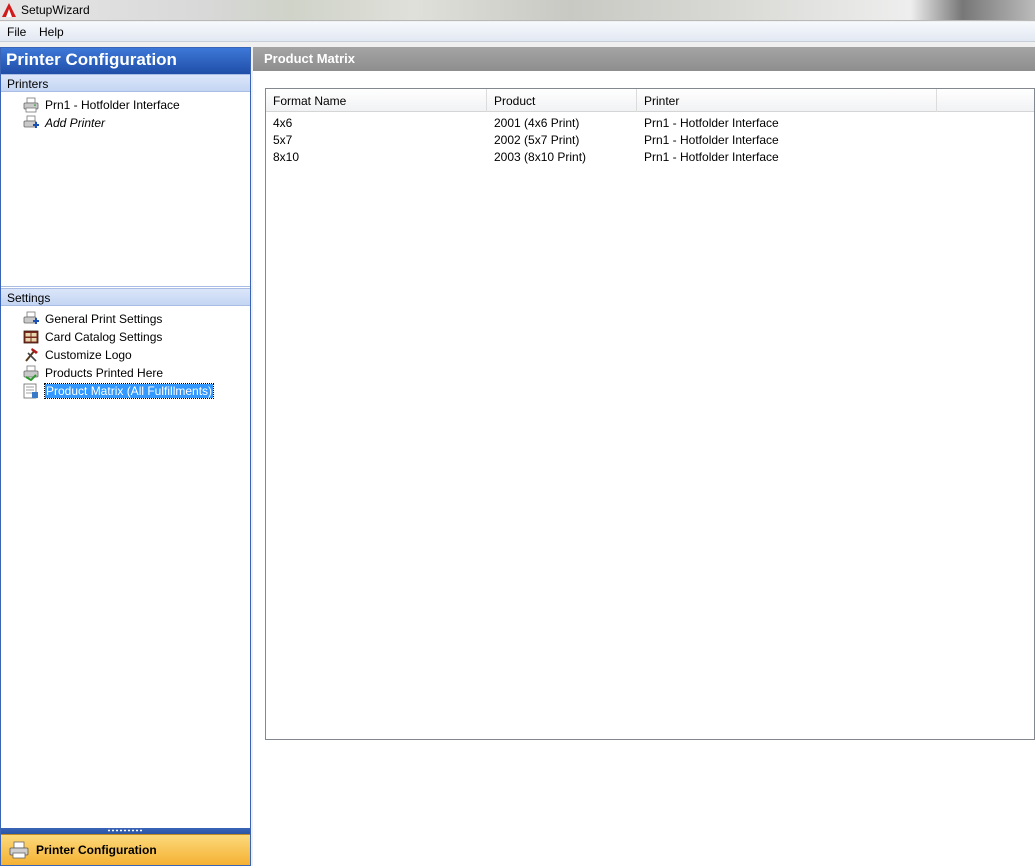 The width and height of the screenshot is (1035, 866). I want to click on column-header-format-name: Format Name, so click(376, 100).